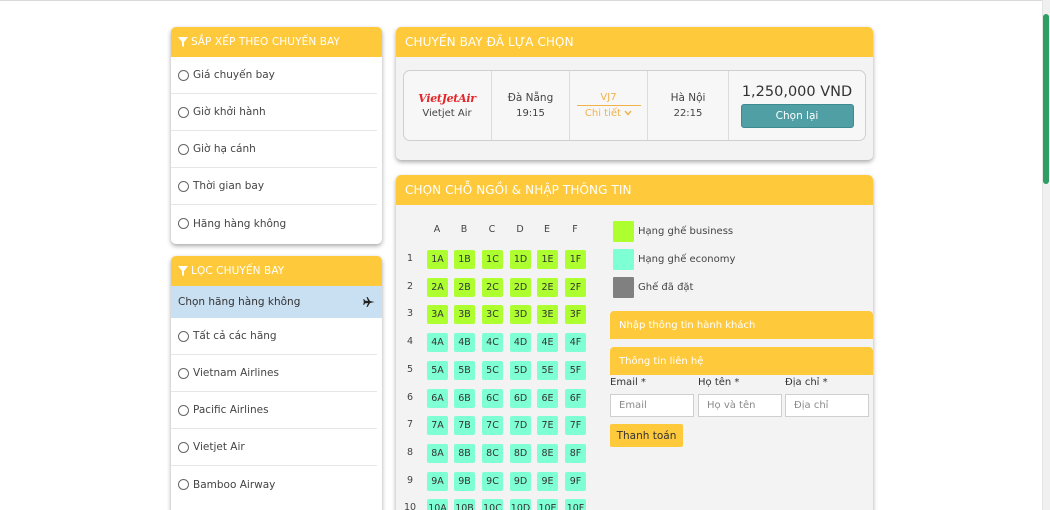 The width and height of the screenshot is (1050, 510). Describe the element at coordinates (276, 302) in the screenshot. I see `airline-filter-header: Chọn hãng hàng không` at that location.